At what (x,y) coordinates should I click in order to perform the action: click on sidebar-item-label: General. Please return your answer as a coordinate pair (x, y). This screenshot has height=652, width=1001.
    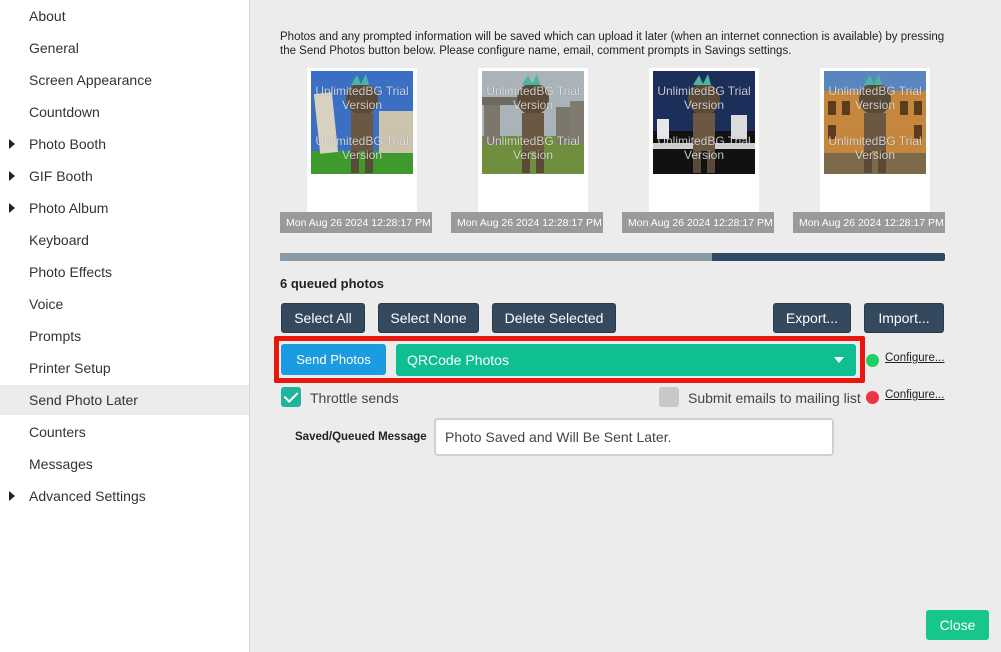
    Looking at the image, I should click on (54, 48).